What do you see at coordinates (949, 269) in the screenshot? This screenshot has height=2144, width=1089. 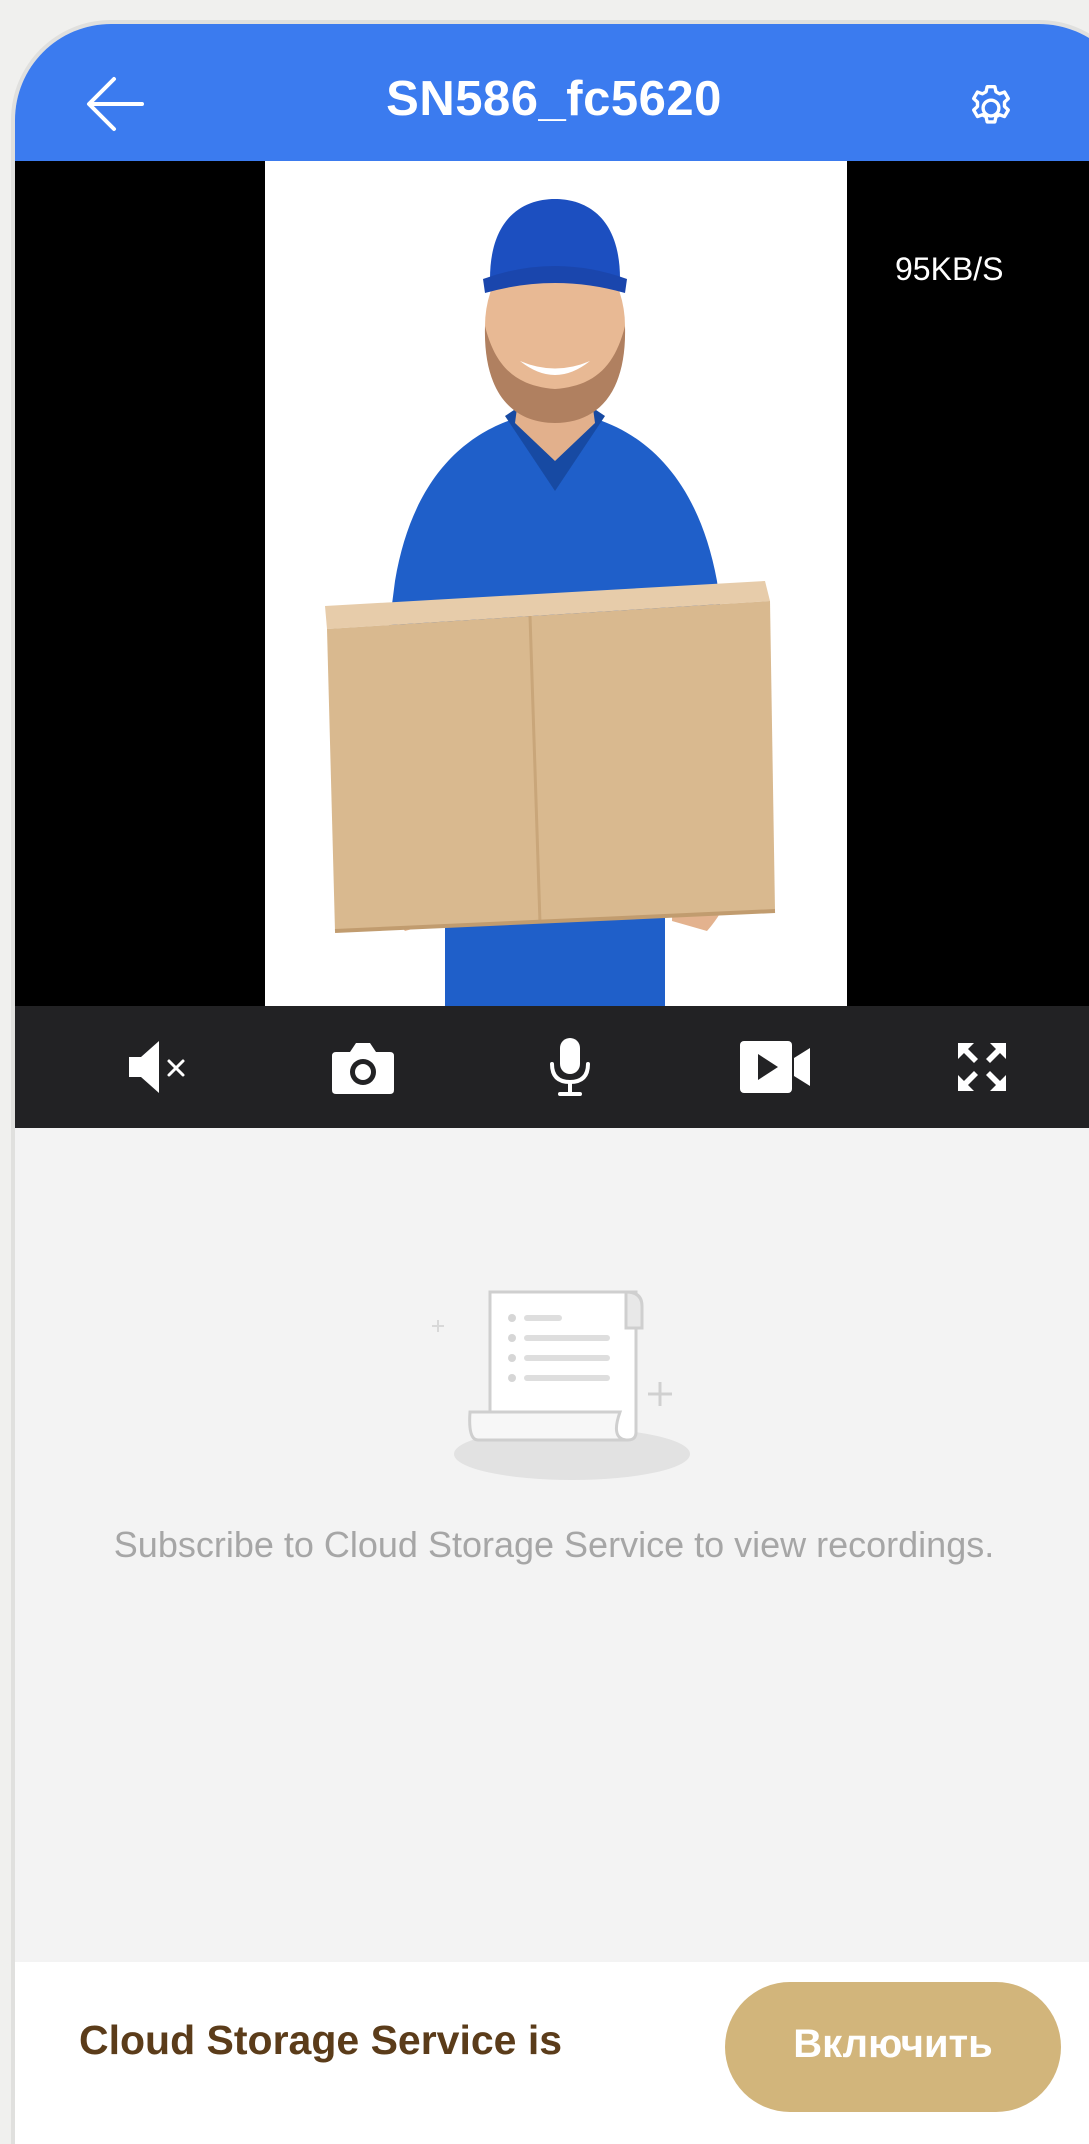 I see `bitrate-indicator: 95KB/S` at bounding box center [949, 269].